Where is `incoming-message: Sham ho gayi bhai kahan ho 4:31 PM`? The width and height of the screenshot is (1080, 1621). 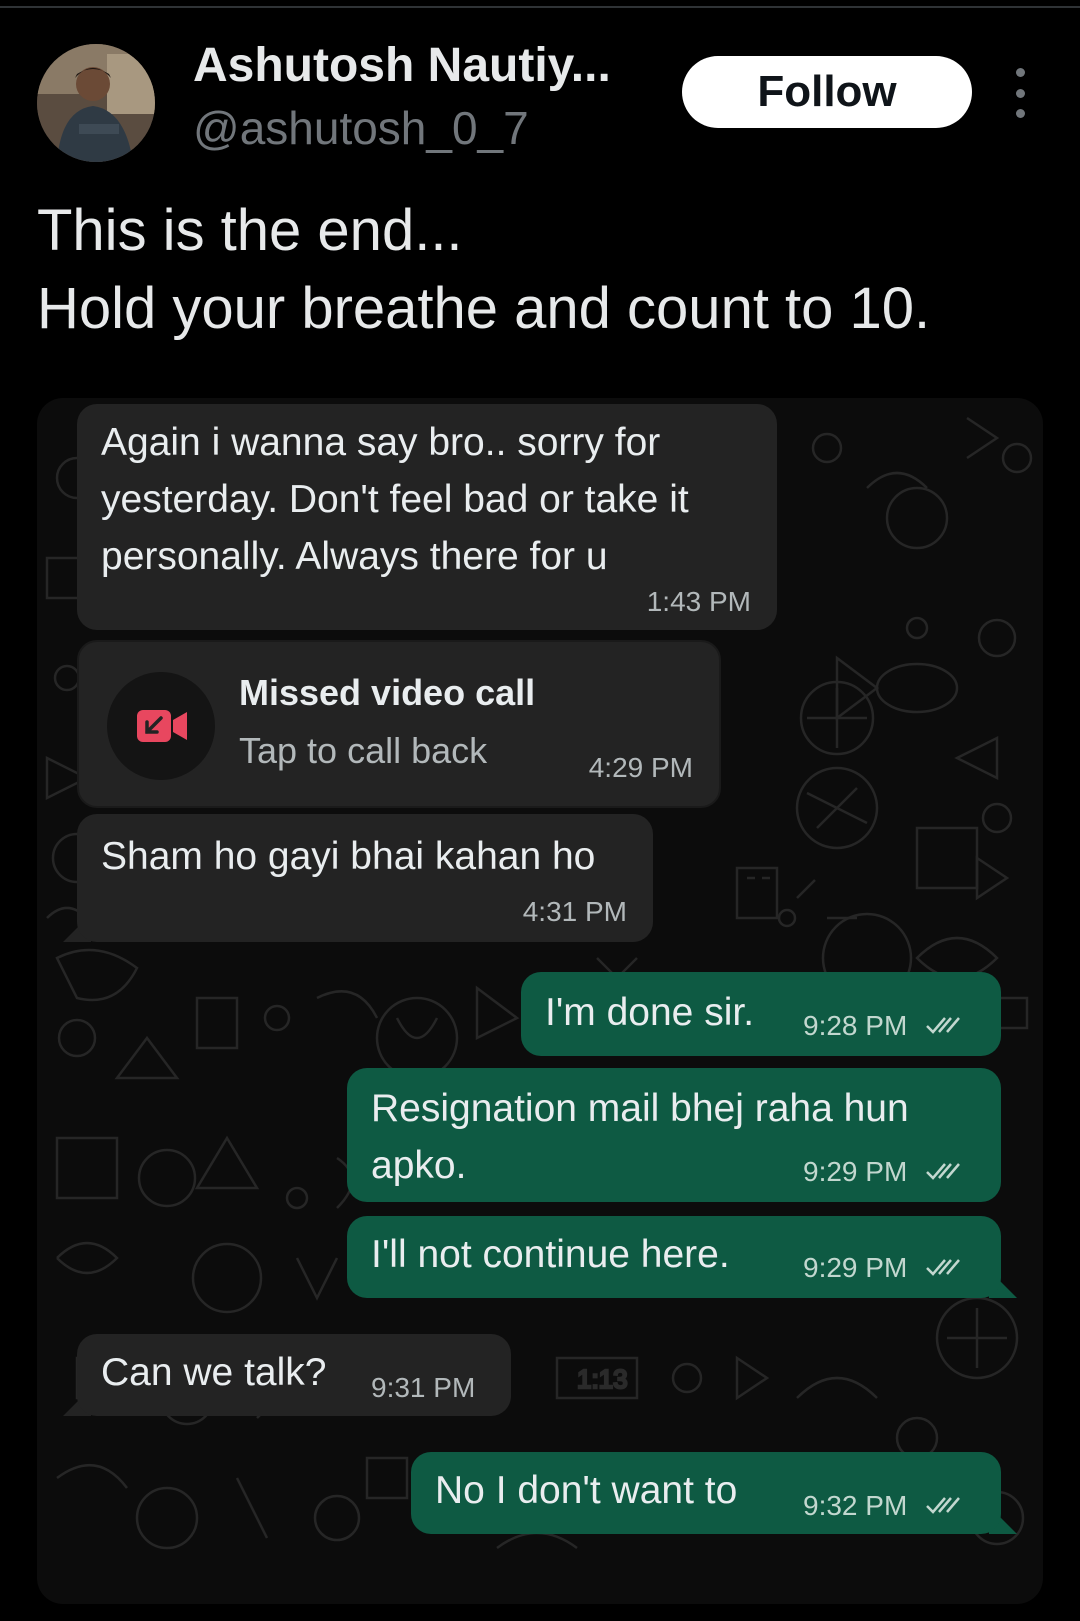
incoming-message: Sham ho gayi bhai kahan ho 4:31 PM is located at coordinates (365, 878).